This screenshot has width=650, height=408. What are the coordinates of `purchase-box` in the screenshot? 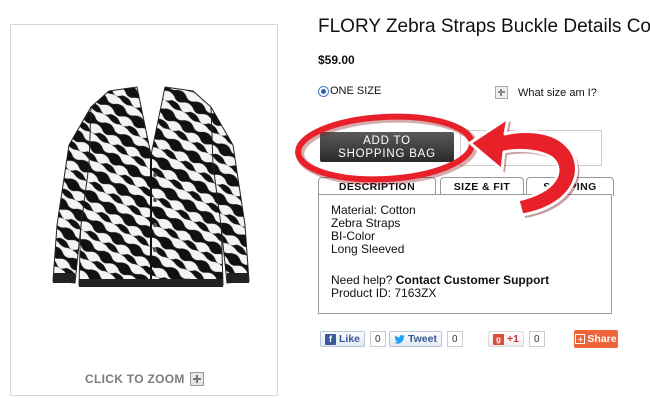 It's located at (531, 148).